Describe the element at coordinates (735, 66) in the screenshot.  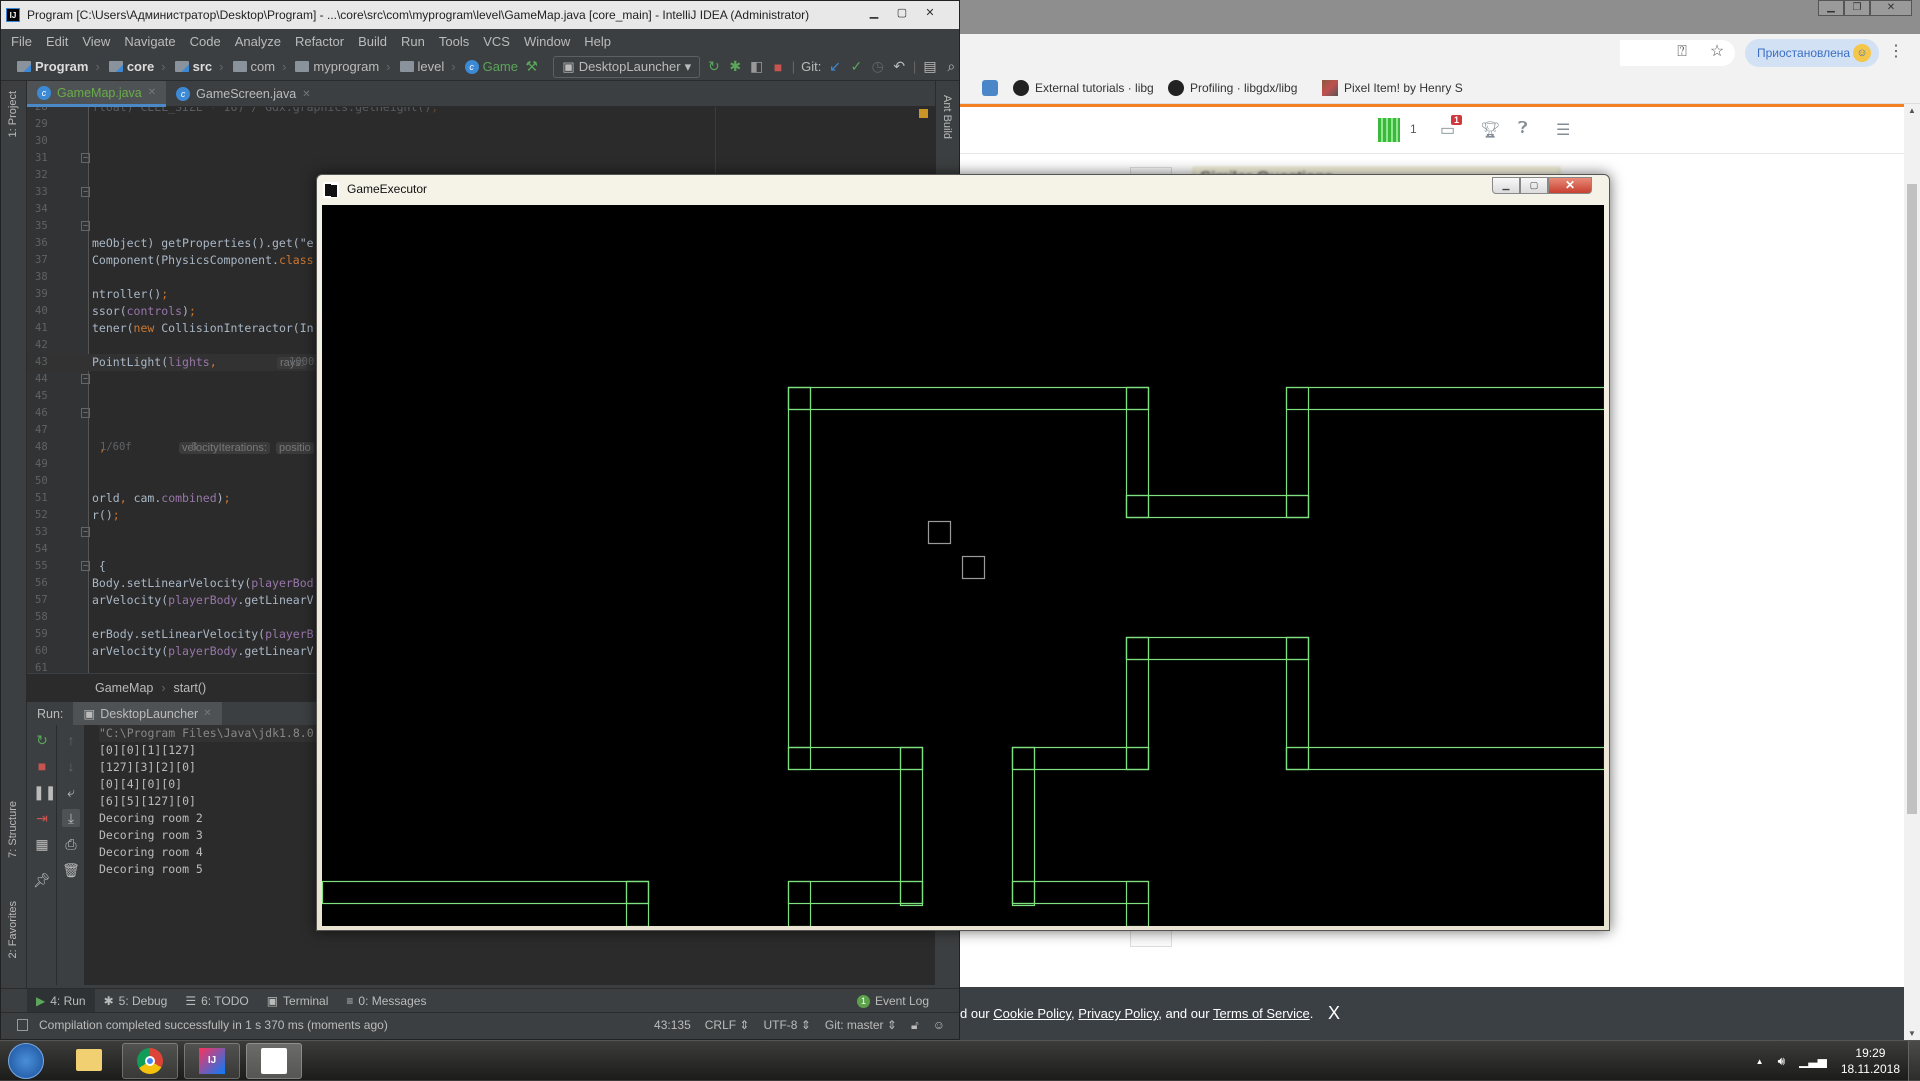
I see `debug-bug-icon: ✱` at that location.